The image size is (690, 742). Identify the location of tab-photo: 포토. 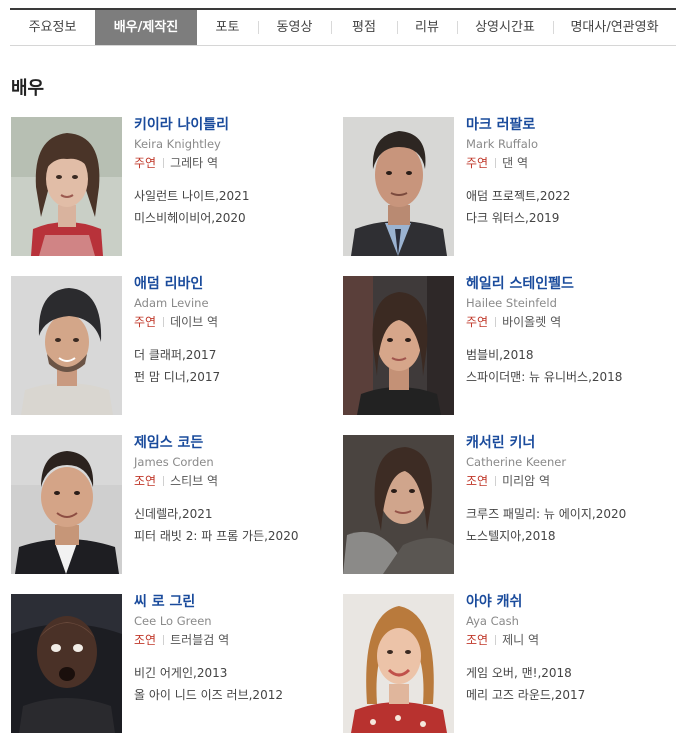
(227, 27).